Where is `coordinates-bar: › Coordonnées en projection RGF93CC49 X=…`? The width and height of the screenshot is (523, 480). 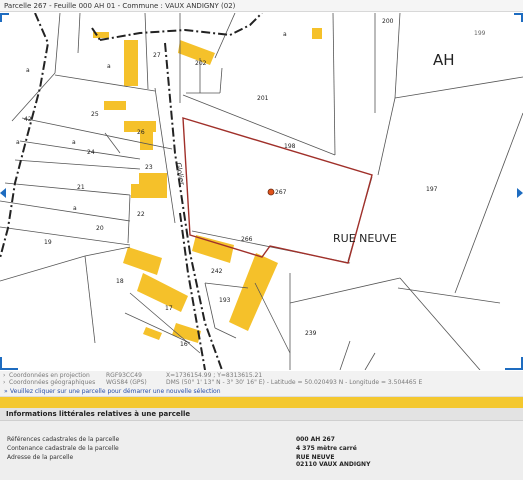
coordinates-bar: › Coordonnées en projection RGF93CC49 X=… is located at coordinates (261, 379).